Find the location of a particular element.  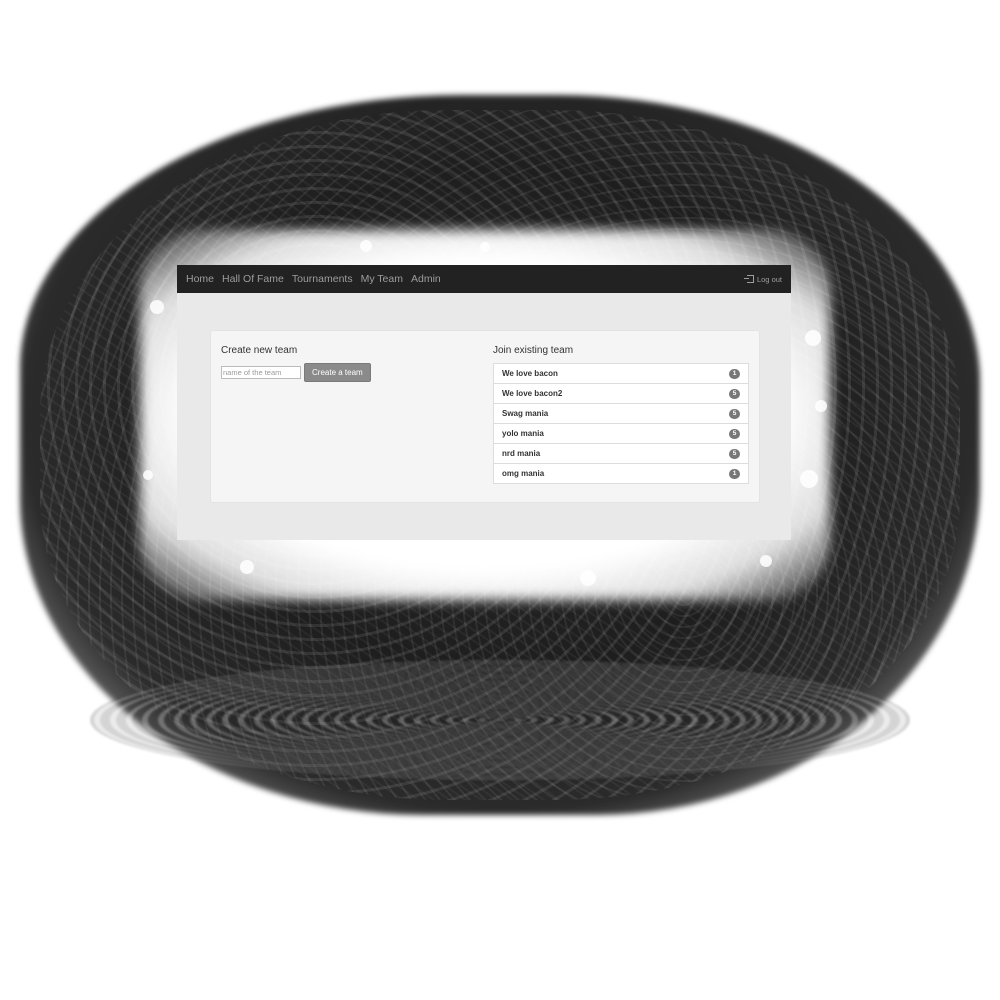

logout-link: Log out is located at coordinates (762, 279).